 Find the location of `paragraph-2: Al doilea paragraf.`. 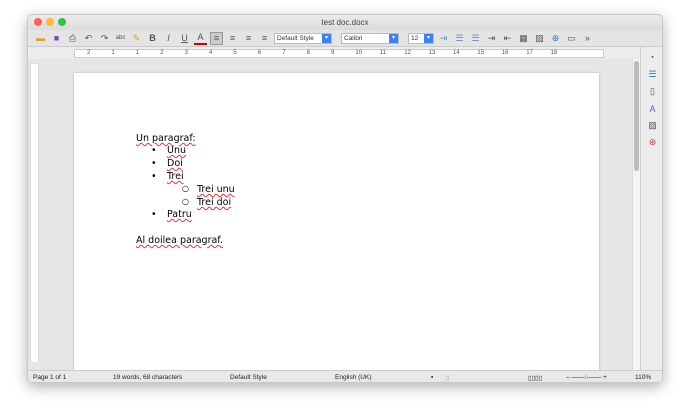

paragraph-2: Al doilea paragraf. is located at coordinates (179, 240).